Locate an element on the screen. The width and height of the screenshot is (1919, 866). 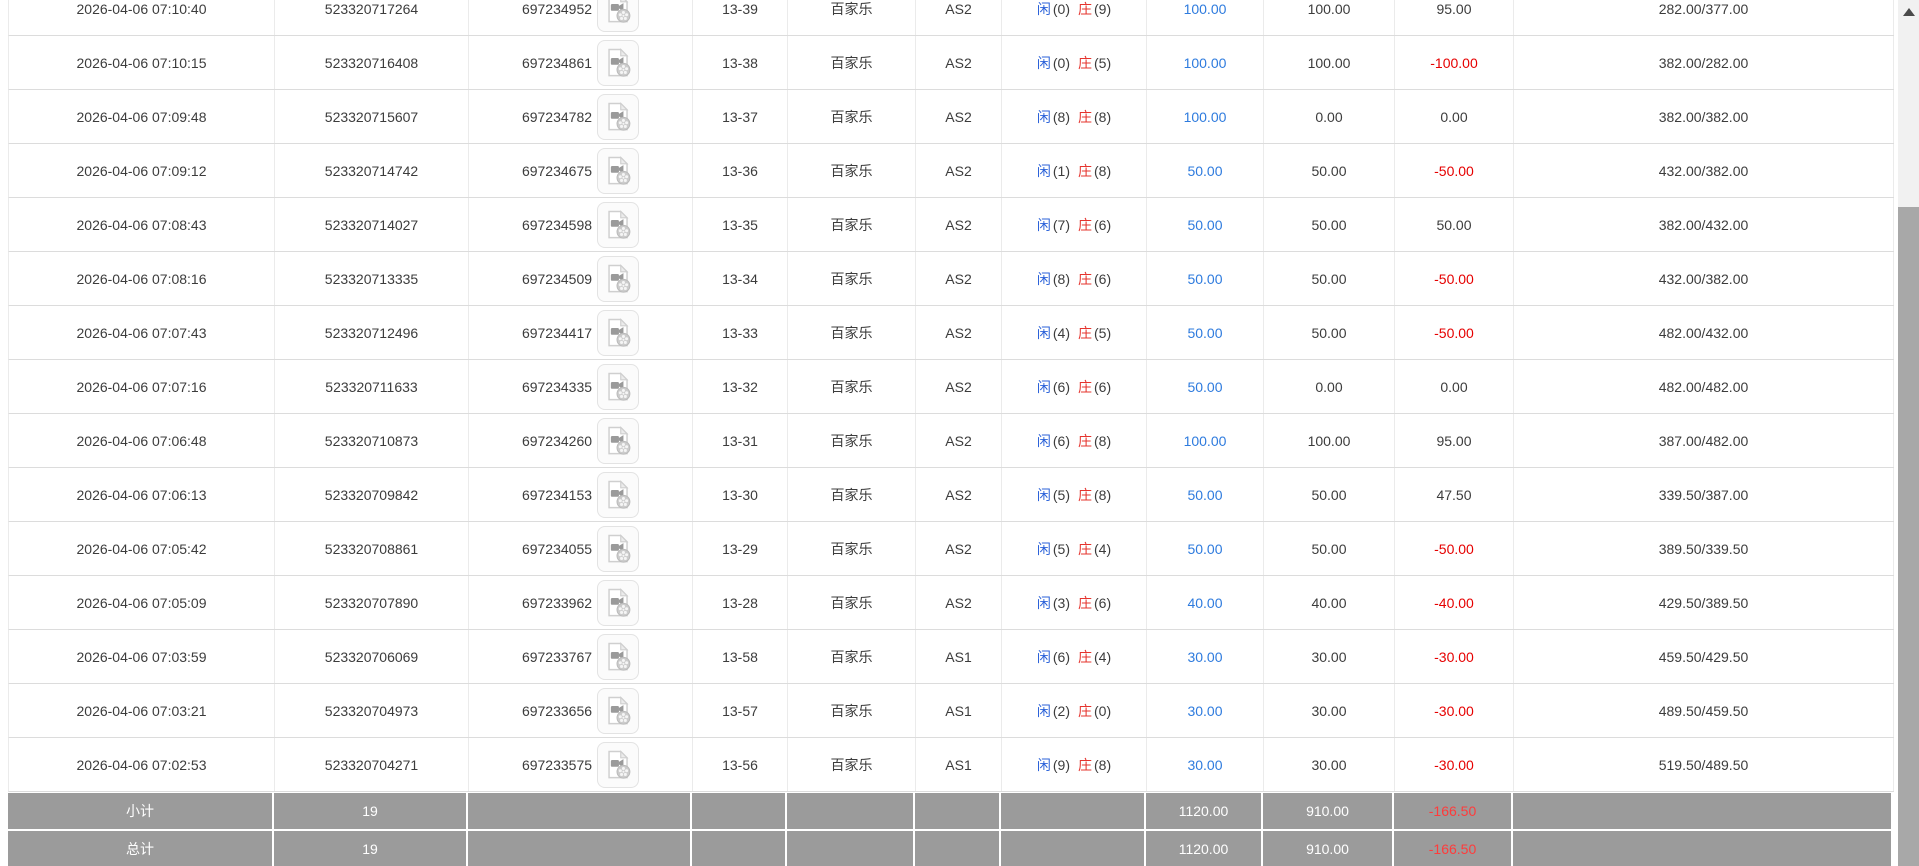
scrollbar-up-arrow-icon is located at coordinates (1909, 12).